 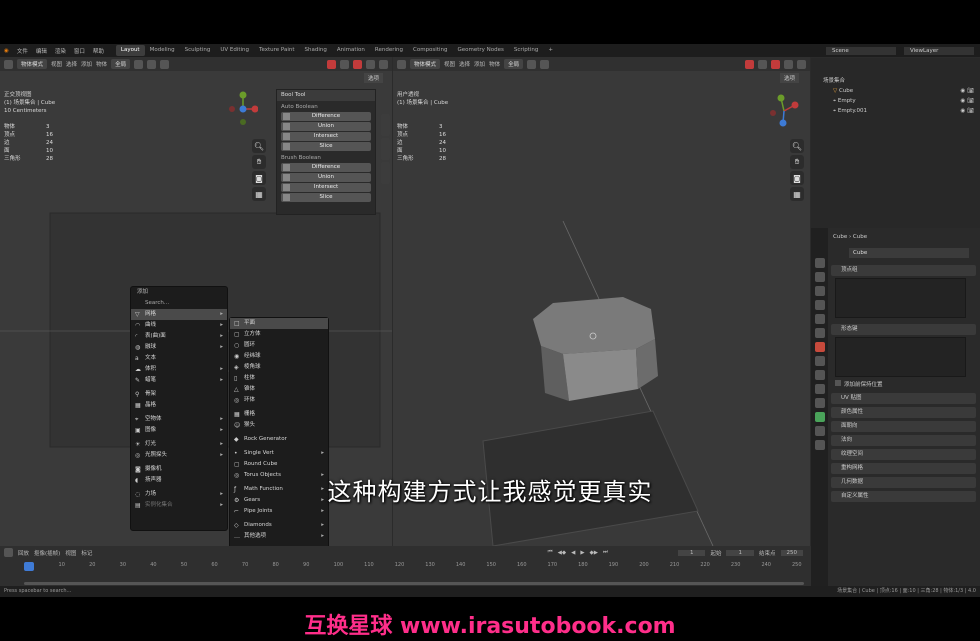 I want to click on add-menu-item-grease-pencil: ✎ 蜡笔 ▸, so click(x=179, y=380).